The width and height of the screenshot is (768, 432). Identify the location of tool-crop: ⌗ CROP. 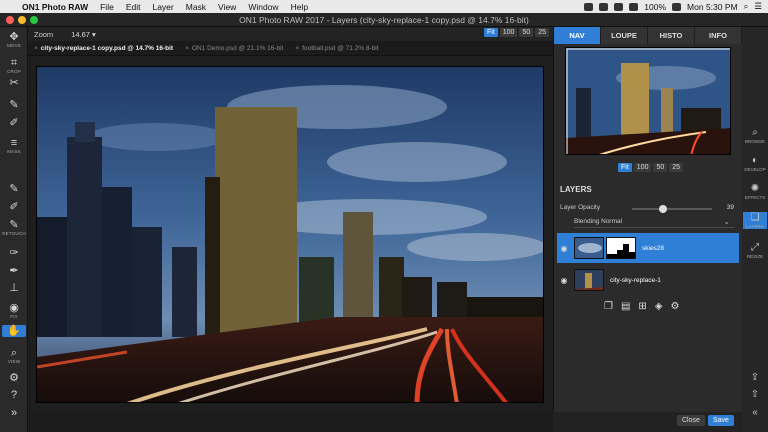
(14, 65).